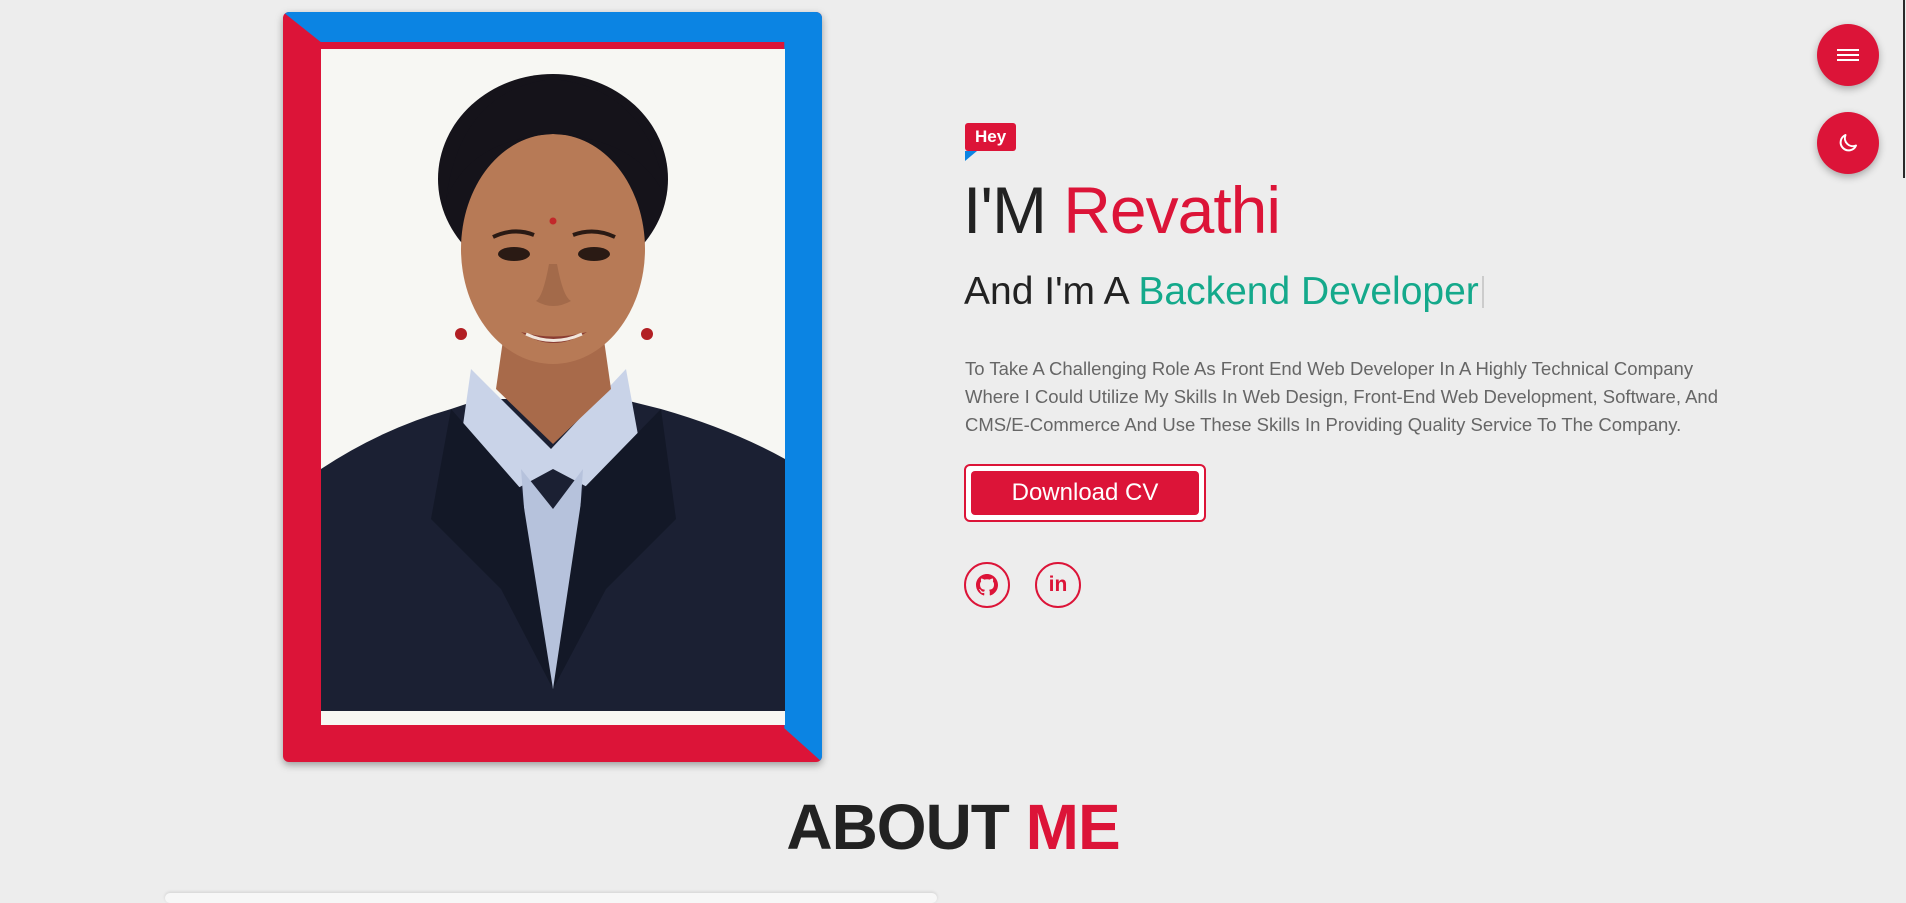  Describe the element at coordinates (1172, 210) in the screenshot. I see `hero-name: Revathi` at that location.